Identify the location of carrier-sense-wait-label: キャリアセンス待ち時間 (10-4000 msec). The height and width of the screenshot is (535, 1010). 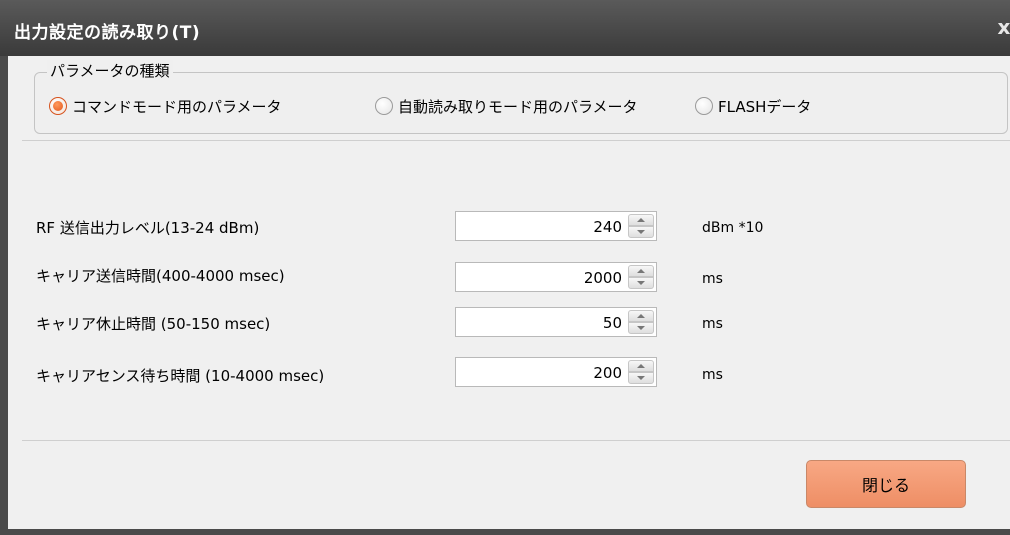
(180, 376).